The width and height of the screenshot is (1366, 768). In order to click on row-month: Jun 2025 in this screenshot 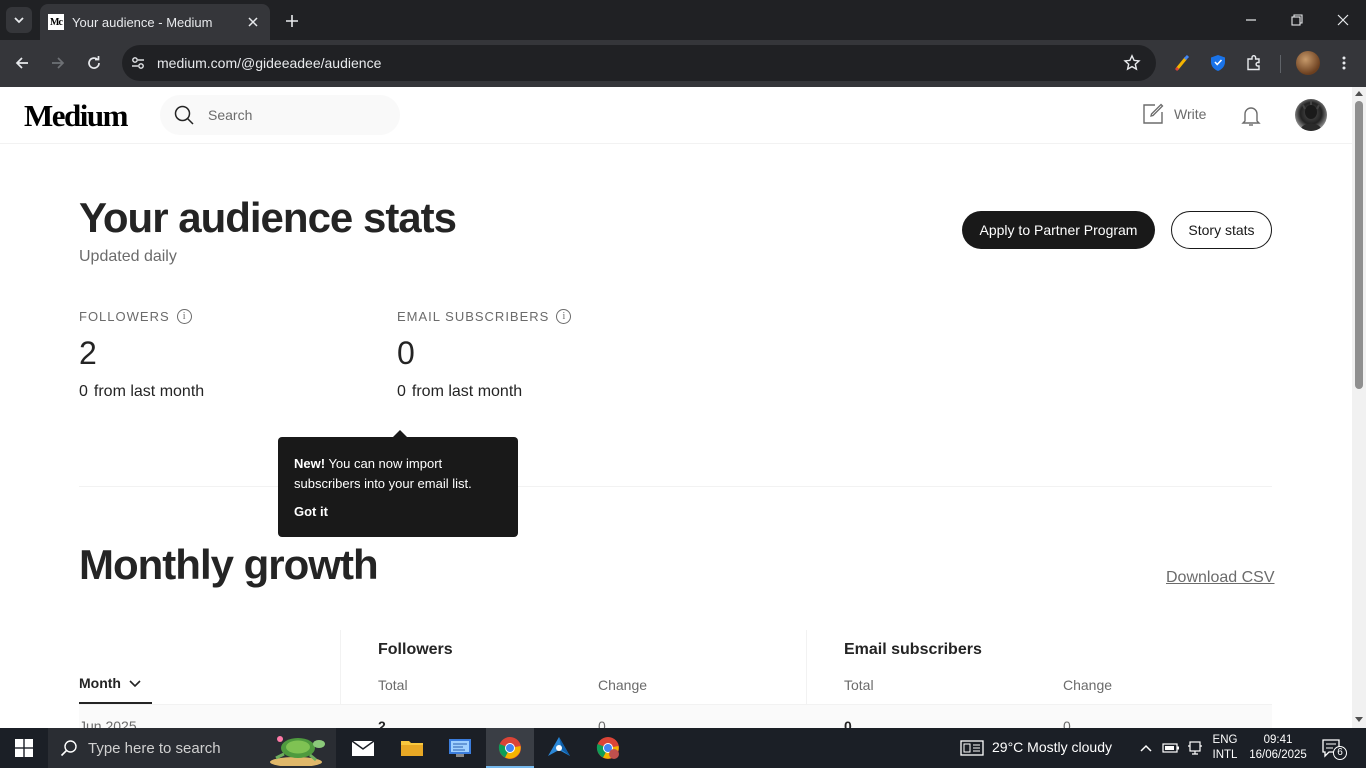, I will do `click(108, 723)`.